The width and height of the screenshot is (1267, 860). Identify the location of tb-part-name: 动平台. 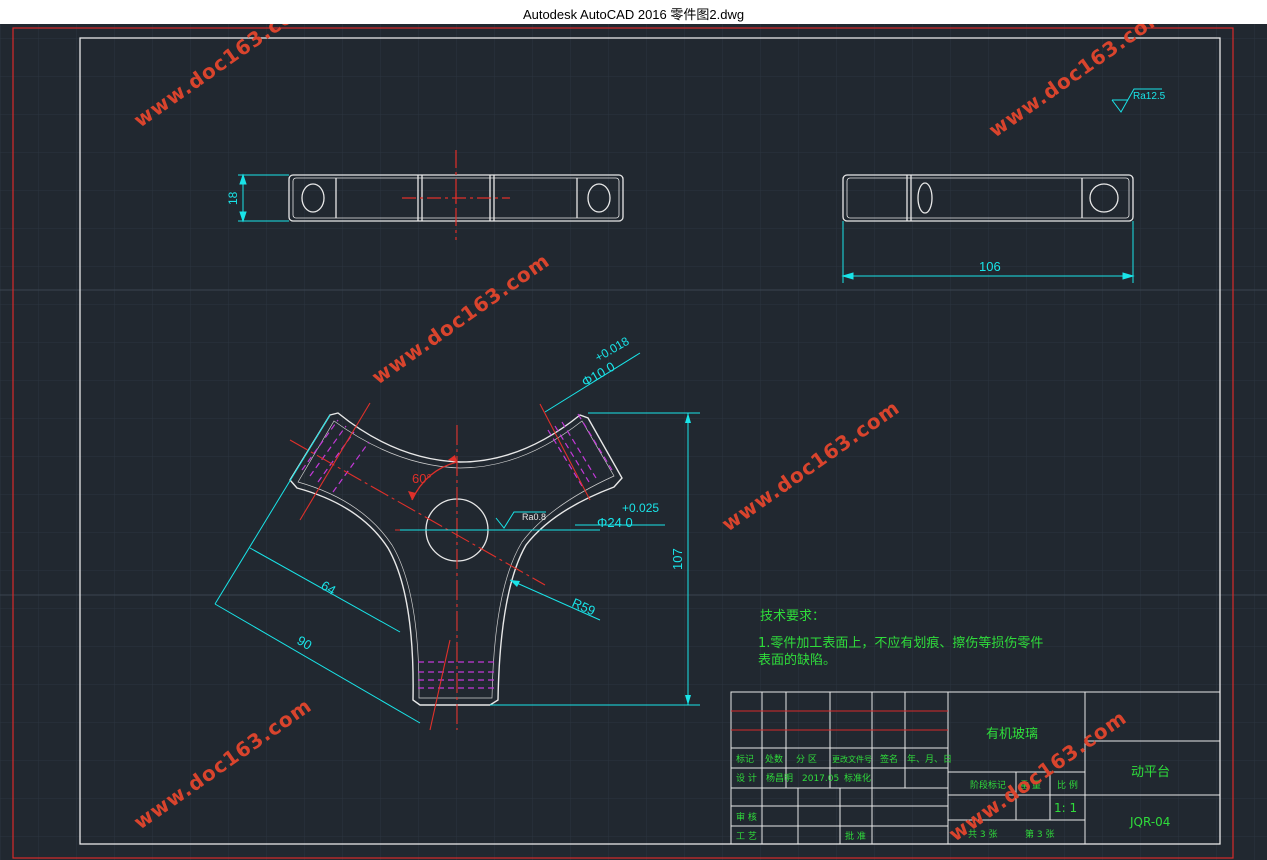
(1150, 772).